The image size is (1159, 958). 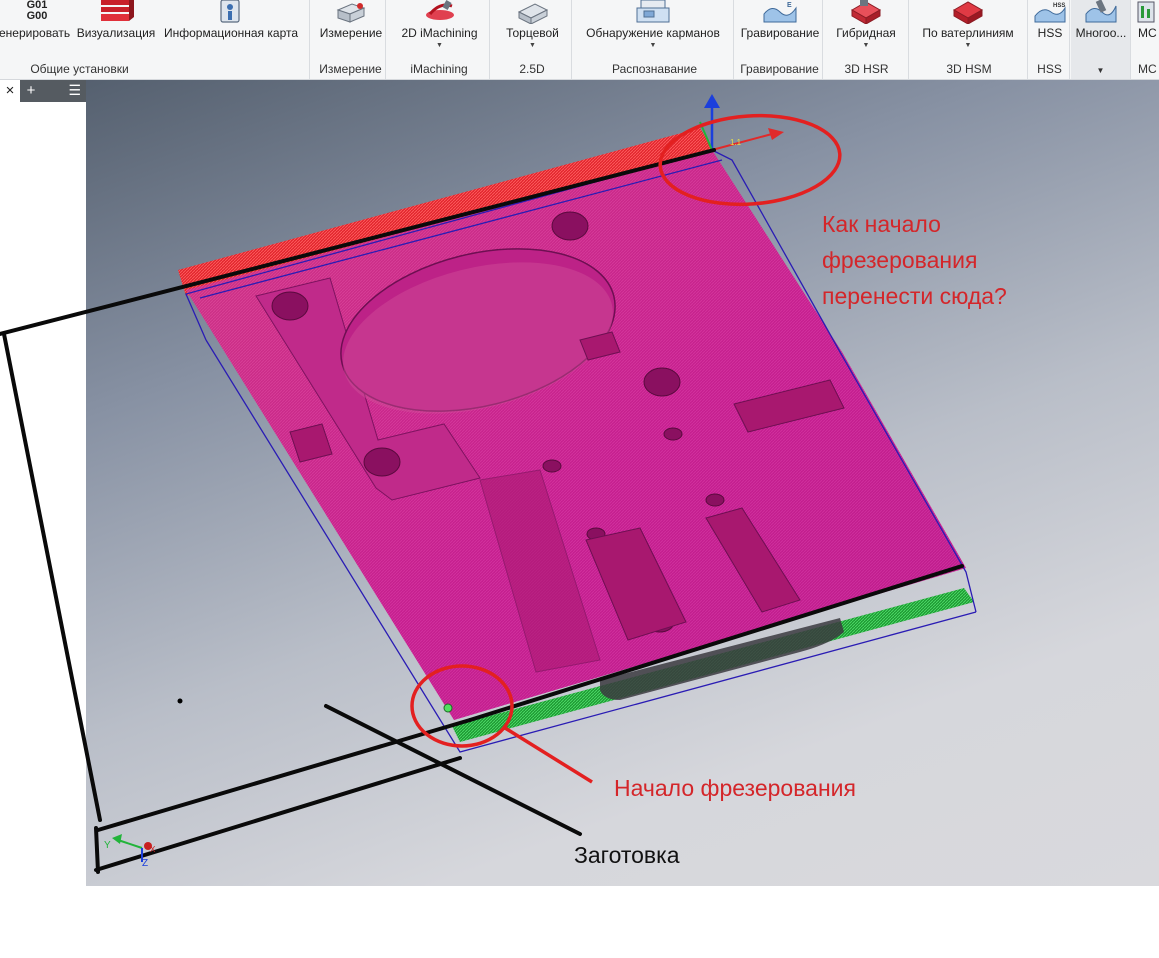 I want to click on group-engraving: E Гравирование Гравирование, so click(x=780, y=39).